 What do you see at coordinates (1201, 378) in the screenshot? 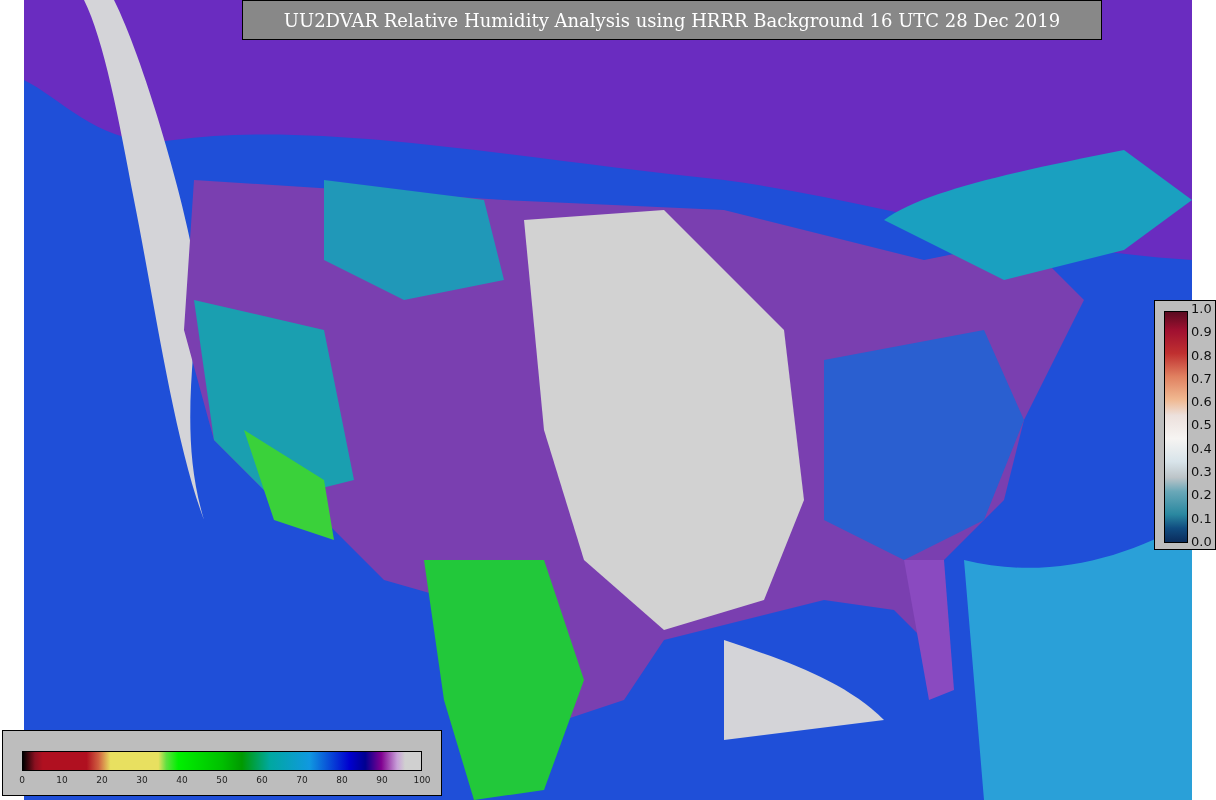
I see `colorbar-tick-label: 0.7` at bounding box center [1201, 378].